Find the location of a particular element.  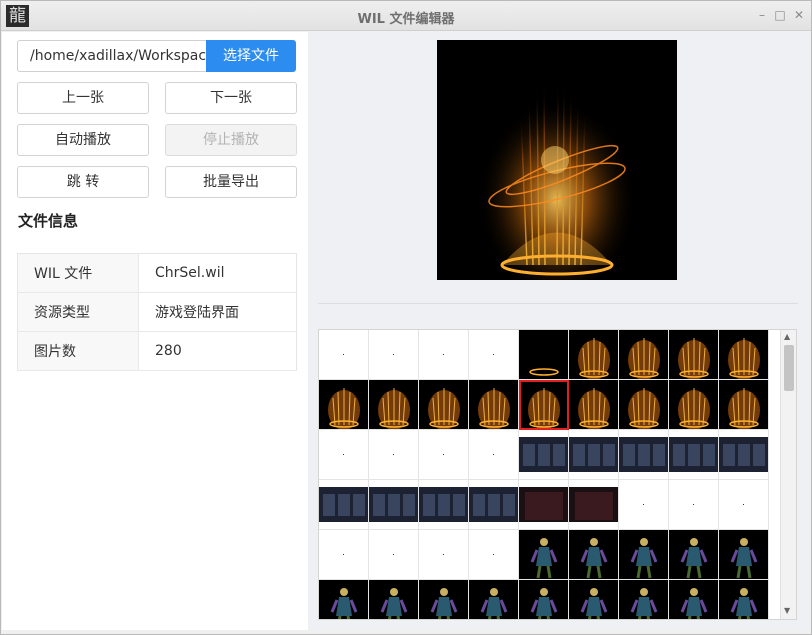

stop-play-button: 停止播放 is located at coordinates (231, 140).